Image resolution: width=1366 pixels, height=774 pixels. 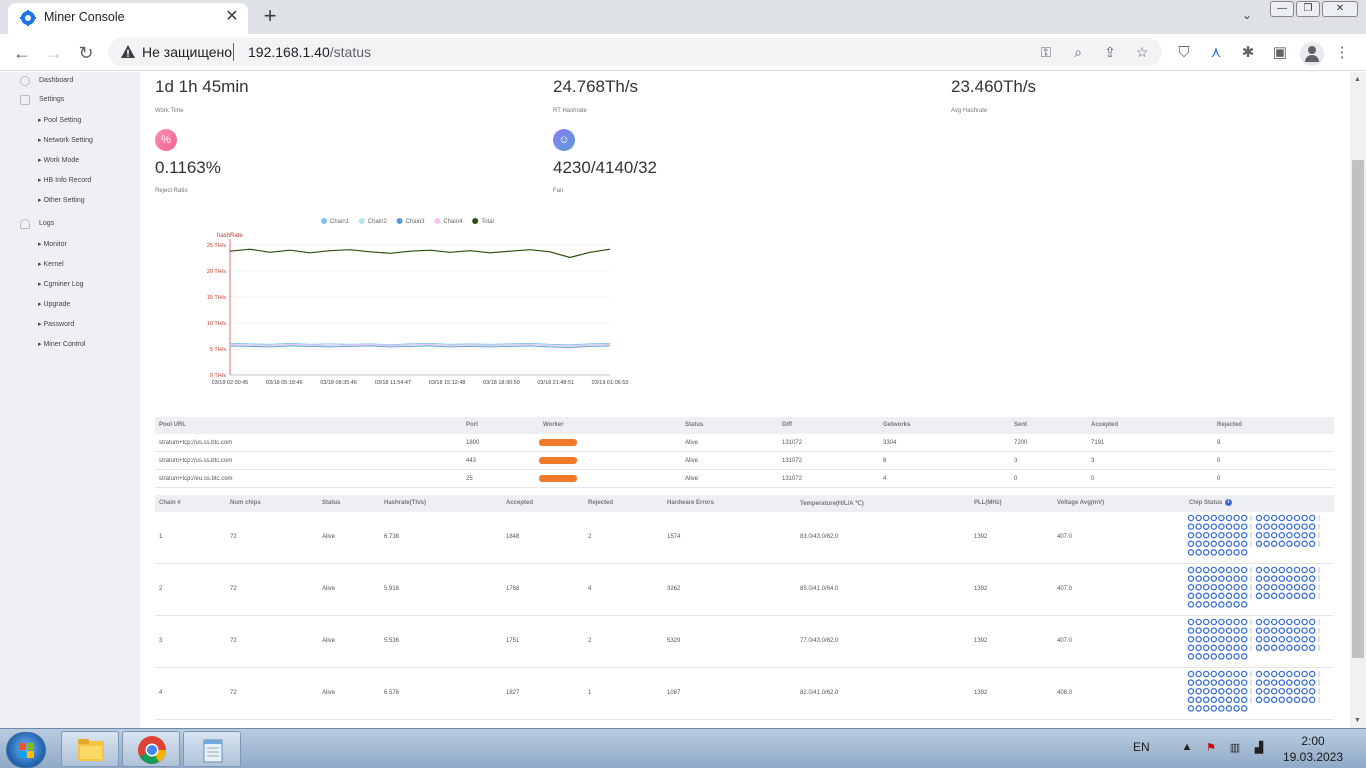 I want to click on warning-icon, so click(x=128, y=52).